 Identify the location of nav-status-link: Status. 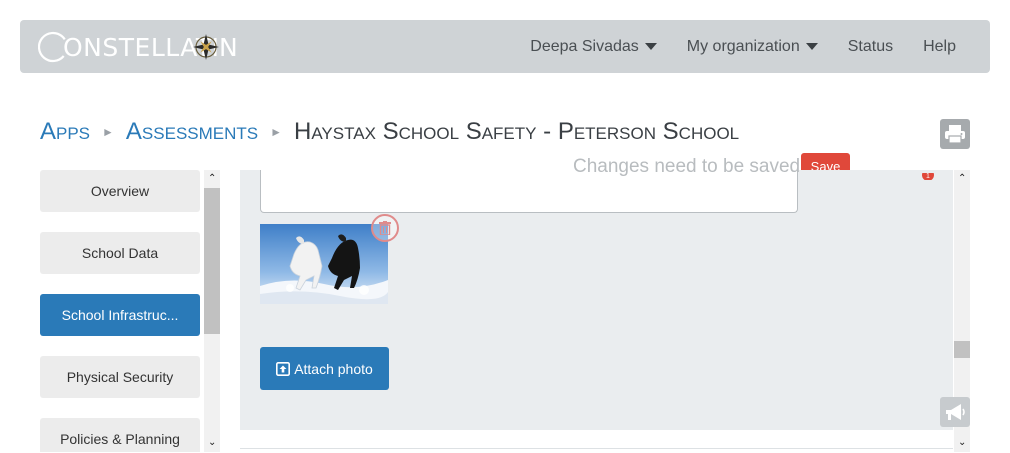
(870, 47).